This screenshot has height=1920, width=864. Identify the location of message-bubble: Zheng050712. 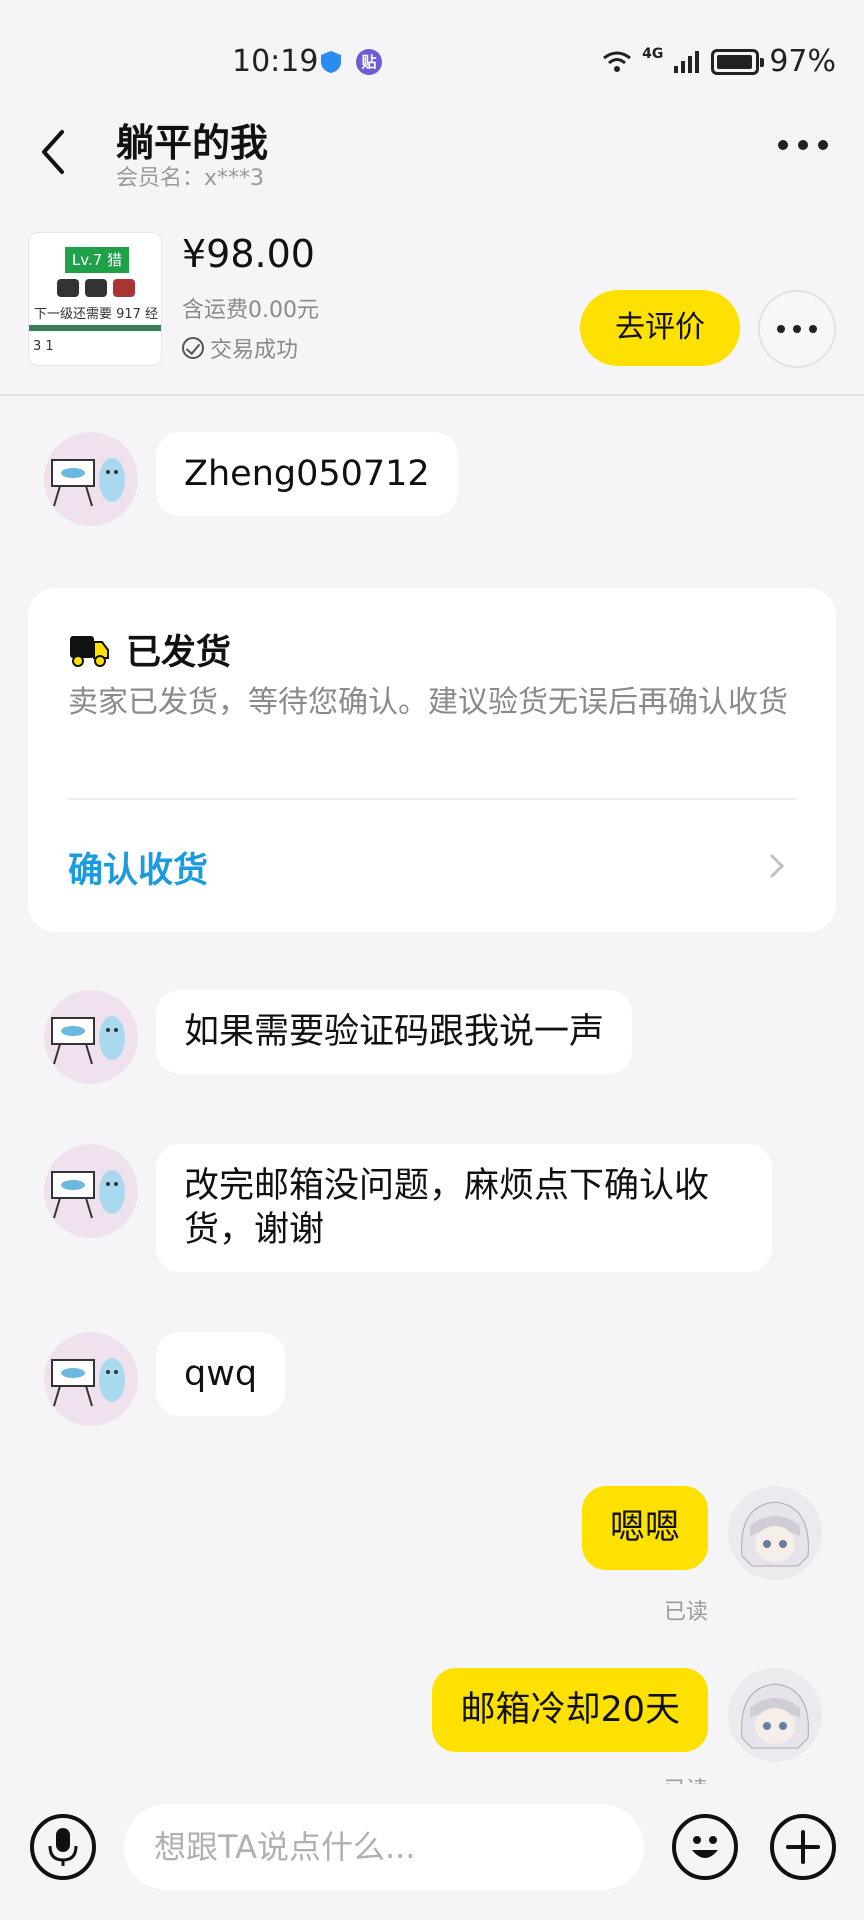
(307, 474).